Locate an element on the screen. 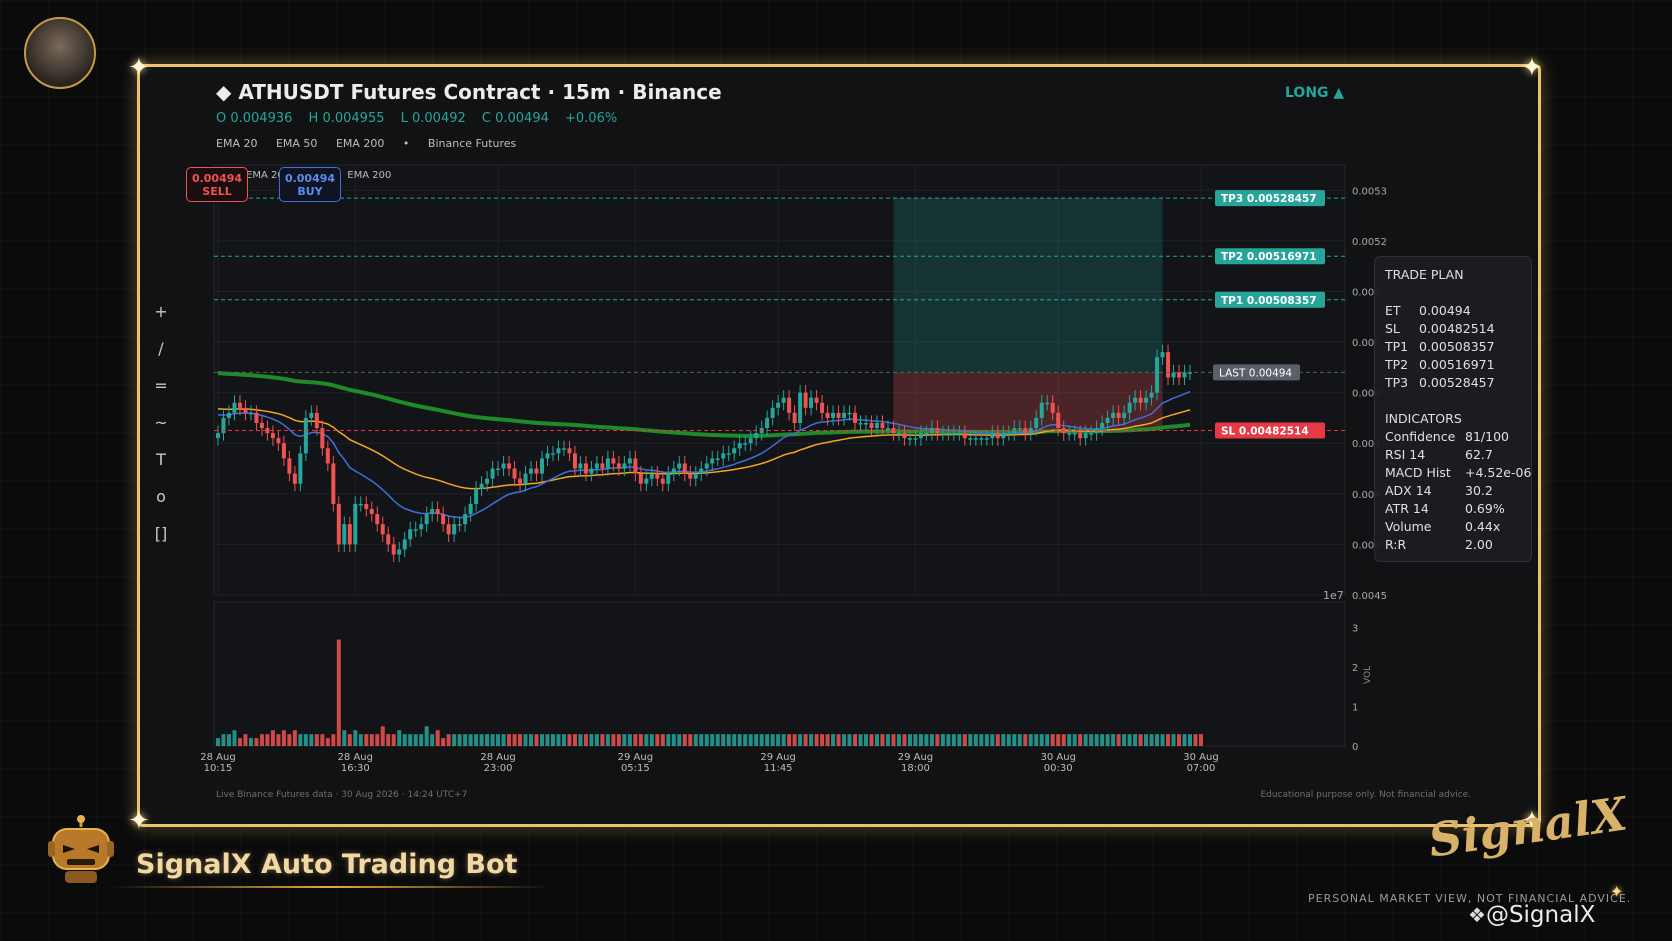 The width and height of the screenshot is (1672, 941). robot-icon is located at coordinates (81, 849).